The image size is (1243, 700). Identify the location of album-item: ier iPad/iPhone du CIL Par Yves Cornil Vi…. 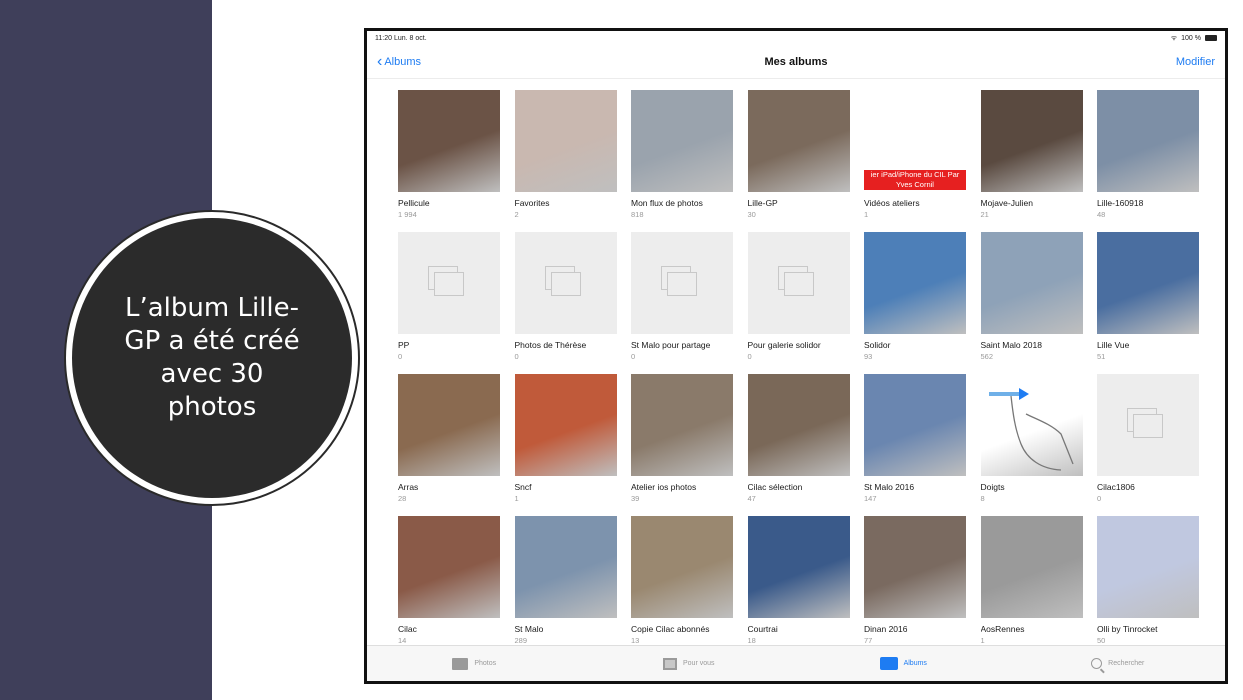
(915, 157).